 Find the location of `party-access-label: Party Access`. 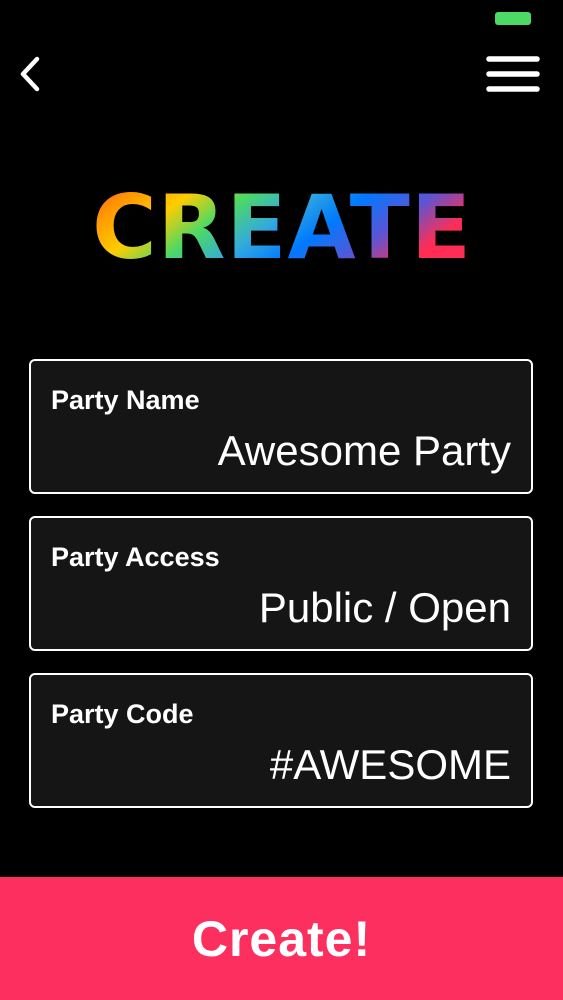

party-access-label: Party Access is located at coordinates (135, 557).